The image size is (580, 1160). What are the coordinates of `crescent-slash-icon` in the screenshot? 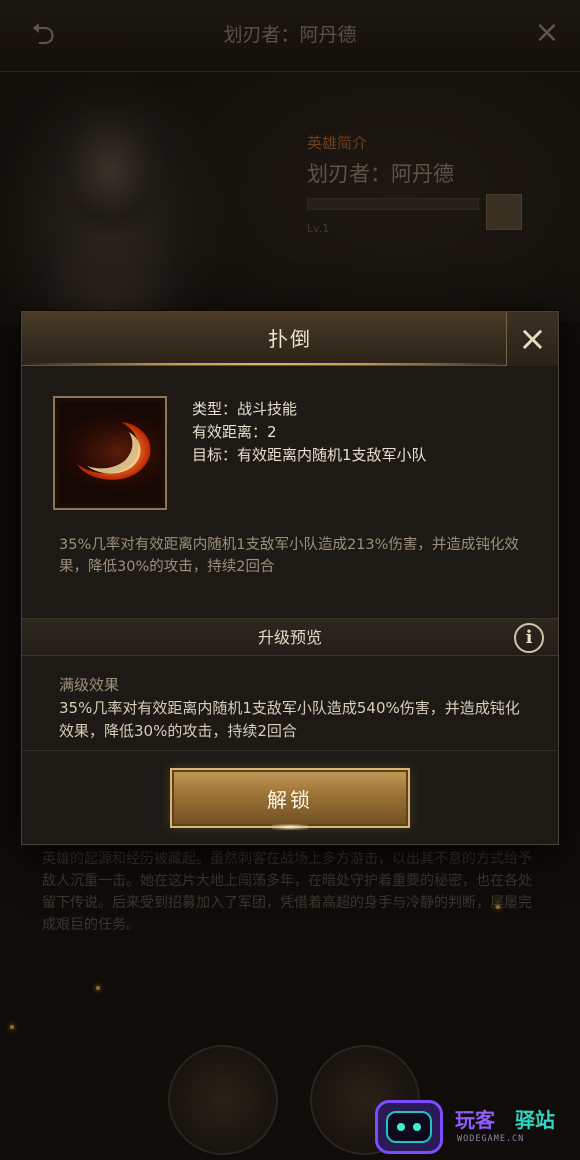 It's located at (110, 453).